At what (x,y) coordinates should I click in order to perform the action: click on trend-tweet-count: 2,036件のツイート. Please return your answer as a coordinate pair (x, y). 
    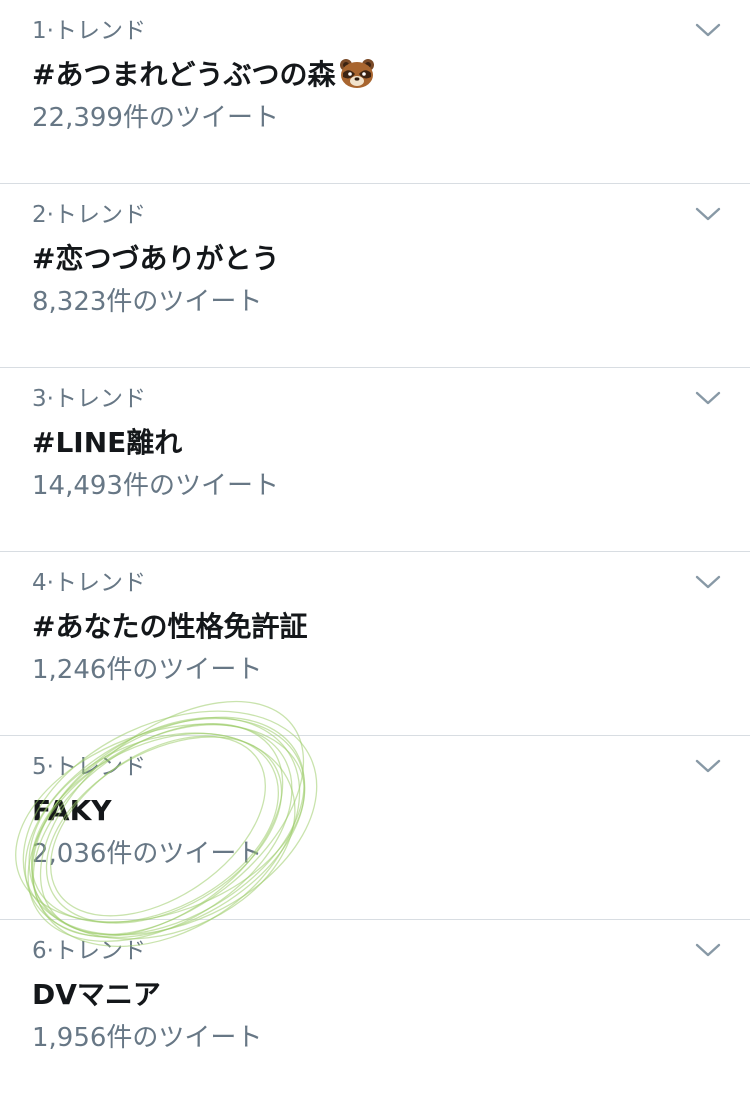
    Looking at the image, I should click on (147, 854).